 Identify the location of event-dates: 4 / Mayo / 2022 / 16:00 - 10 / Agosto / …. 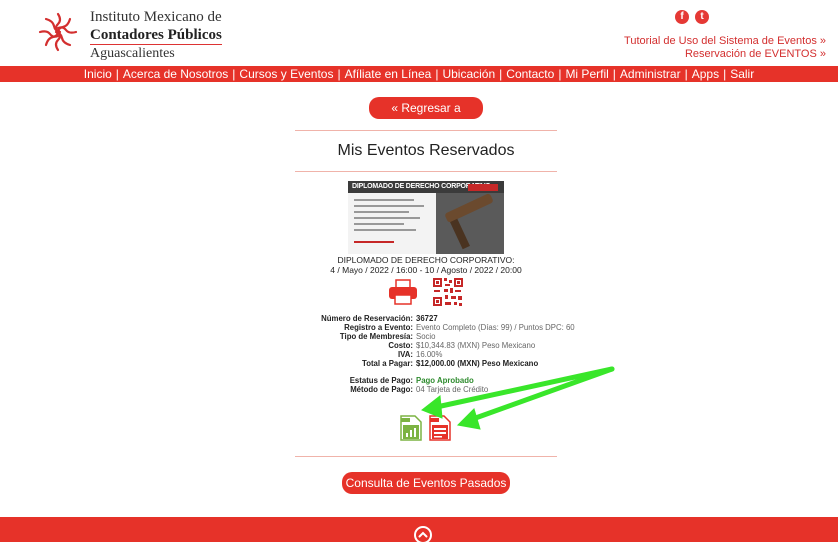
(426, 270).